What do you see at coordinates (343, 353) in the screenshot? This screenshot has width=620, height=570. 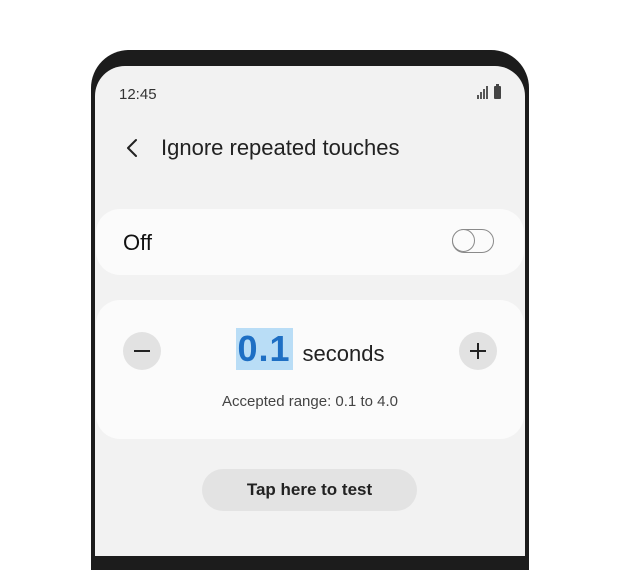 I see `time-unit: seconds` at bounding box center [343, 353].